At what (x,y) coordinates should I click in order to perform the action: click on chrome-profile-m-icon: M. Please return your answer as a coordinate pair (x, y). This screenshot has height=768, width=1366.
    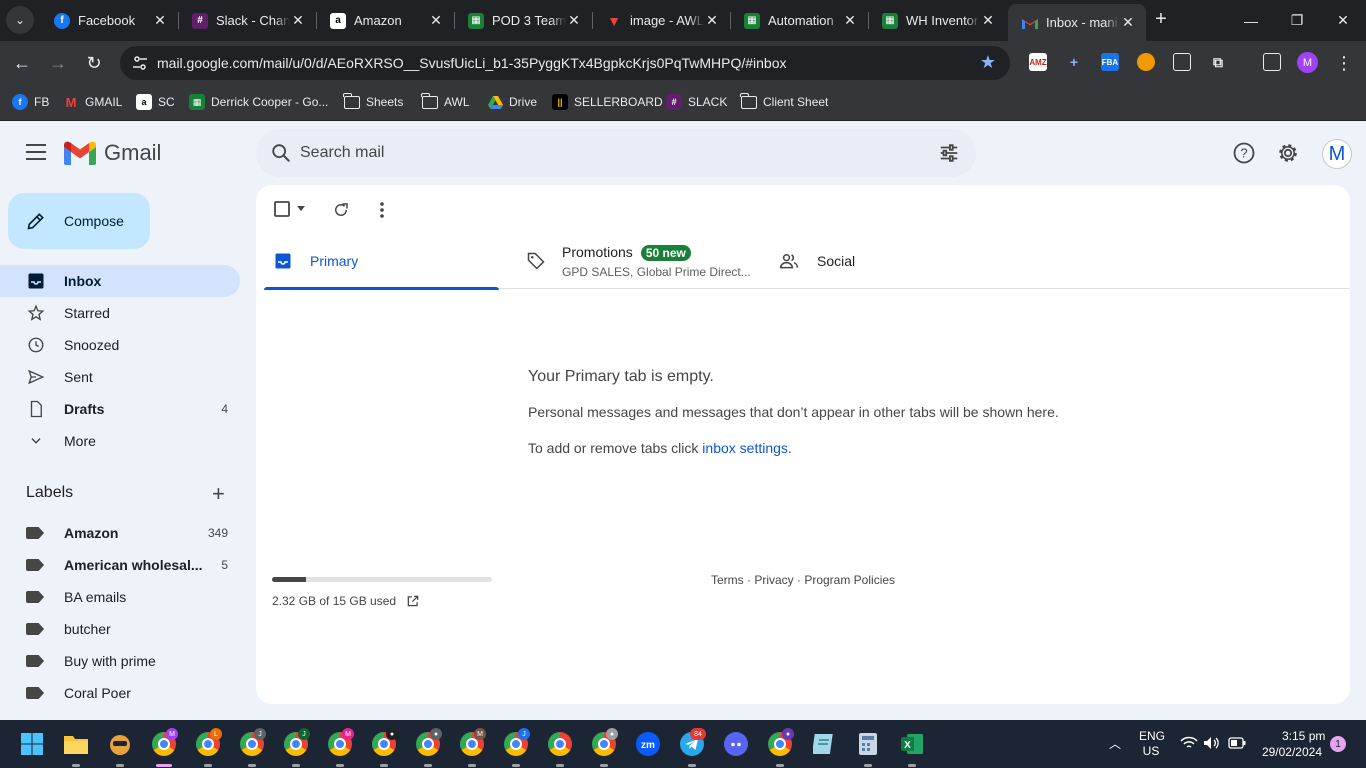
    Looking at the image, I should click on (164, 747).